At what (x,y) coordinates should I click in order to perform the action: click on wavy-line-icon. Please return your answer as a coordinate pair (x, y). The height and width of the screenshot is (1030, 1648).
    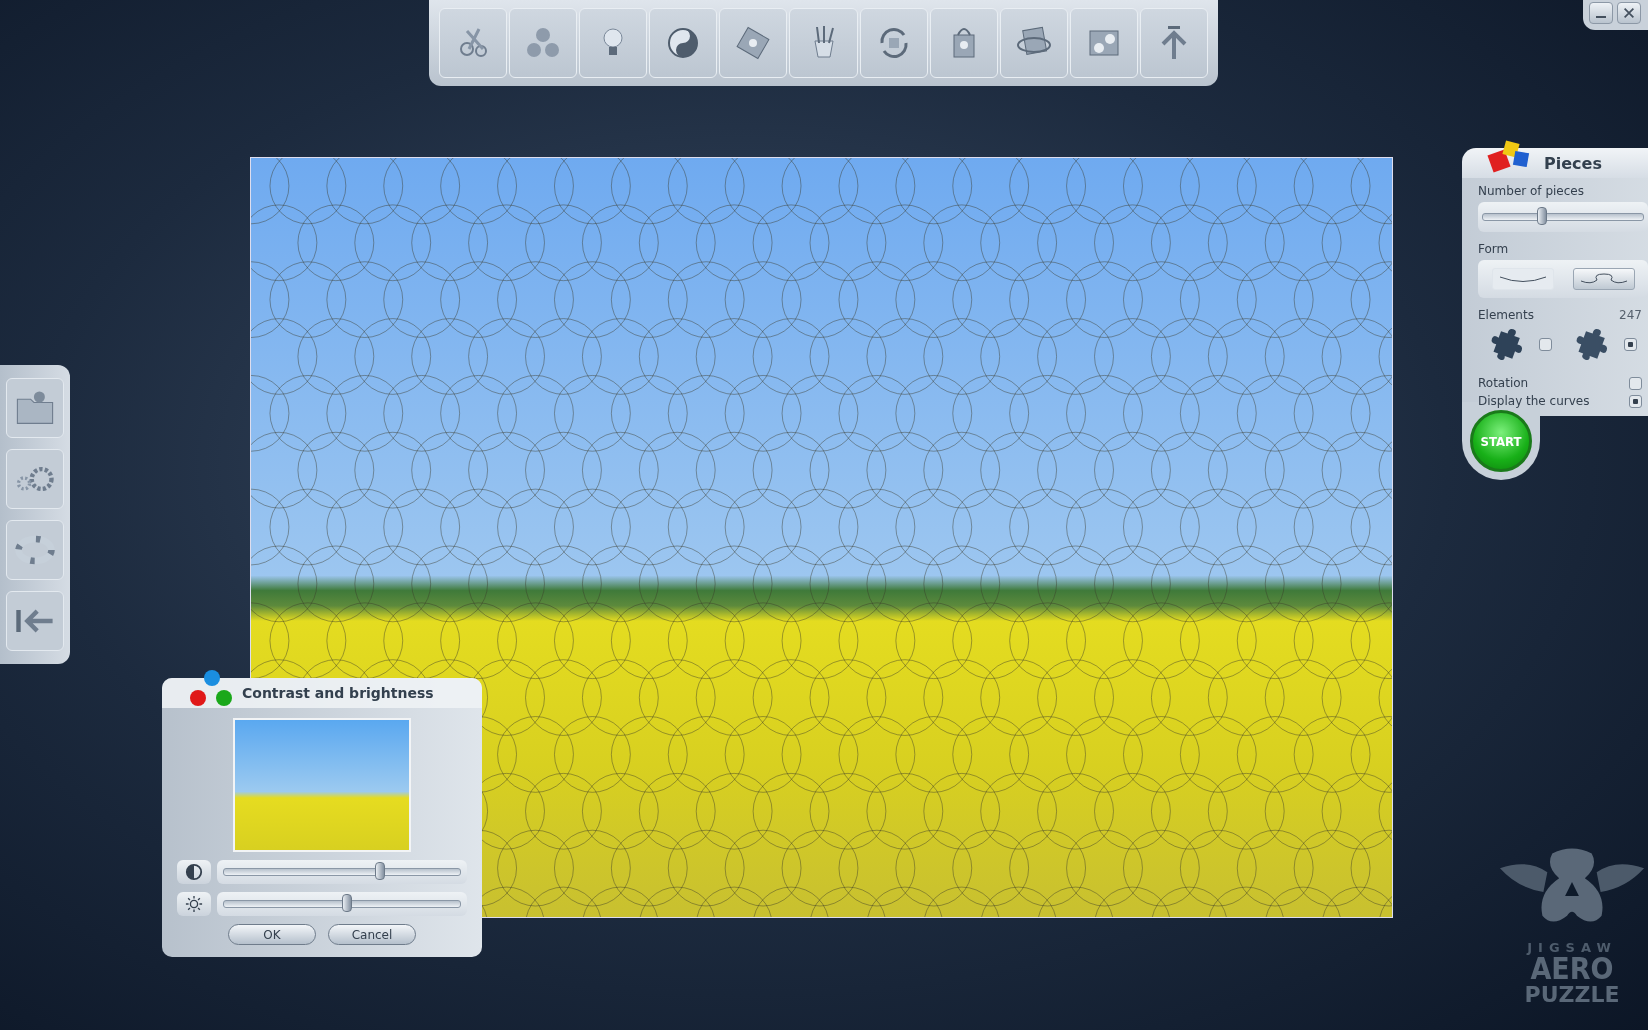
    Looking at the image, I should click on (1603, 279).